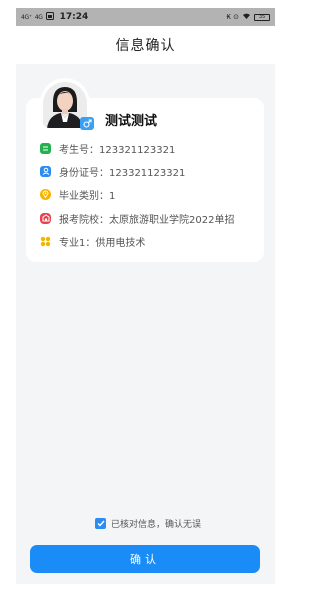  What do you see at coordinates (26, 17) in the screenshot?
I see `signal-indicator-1: 4G⁺` at bounding box center [26, 17].